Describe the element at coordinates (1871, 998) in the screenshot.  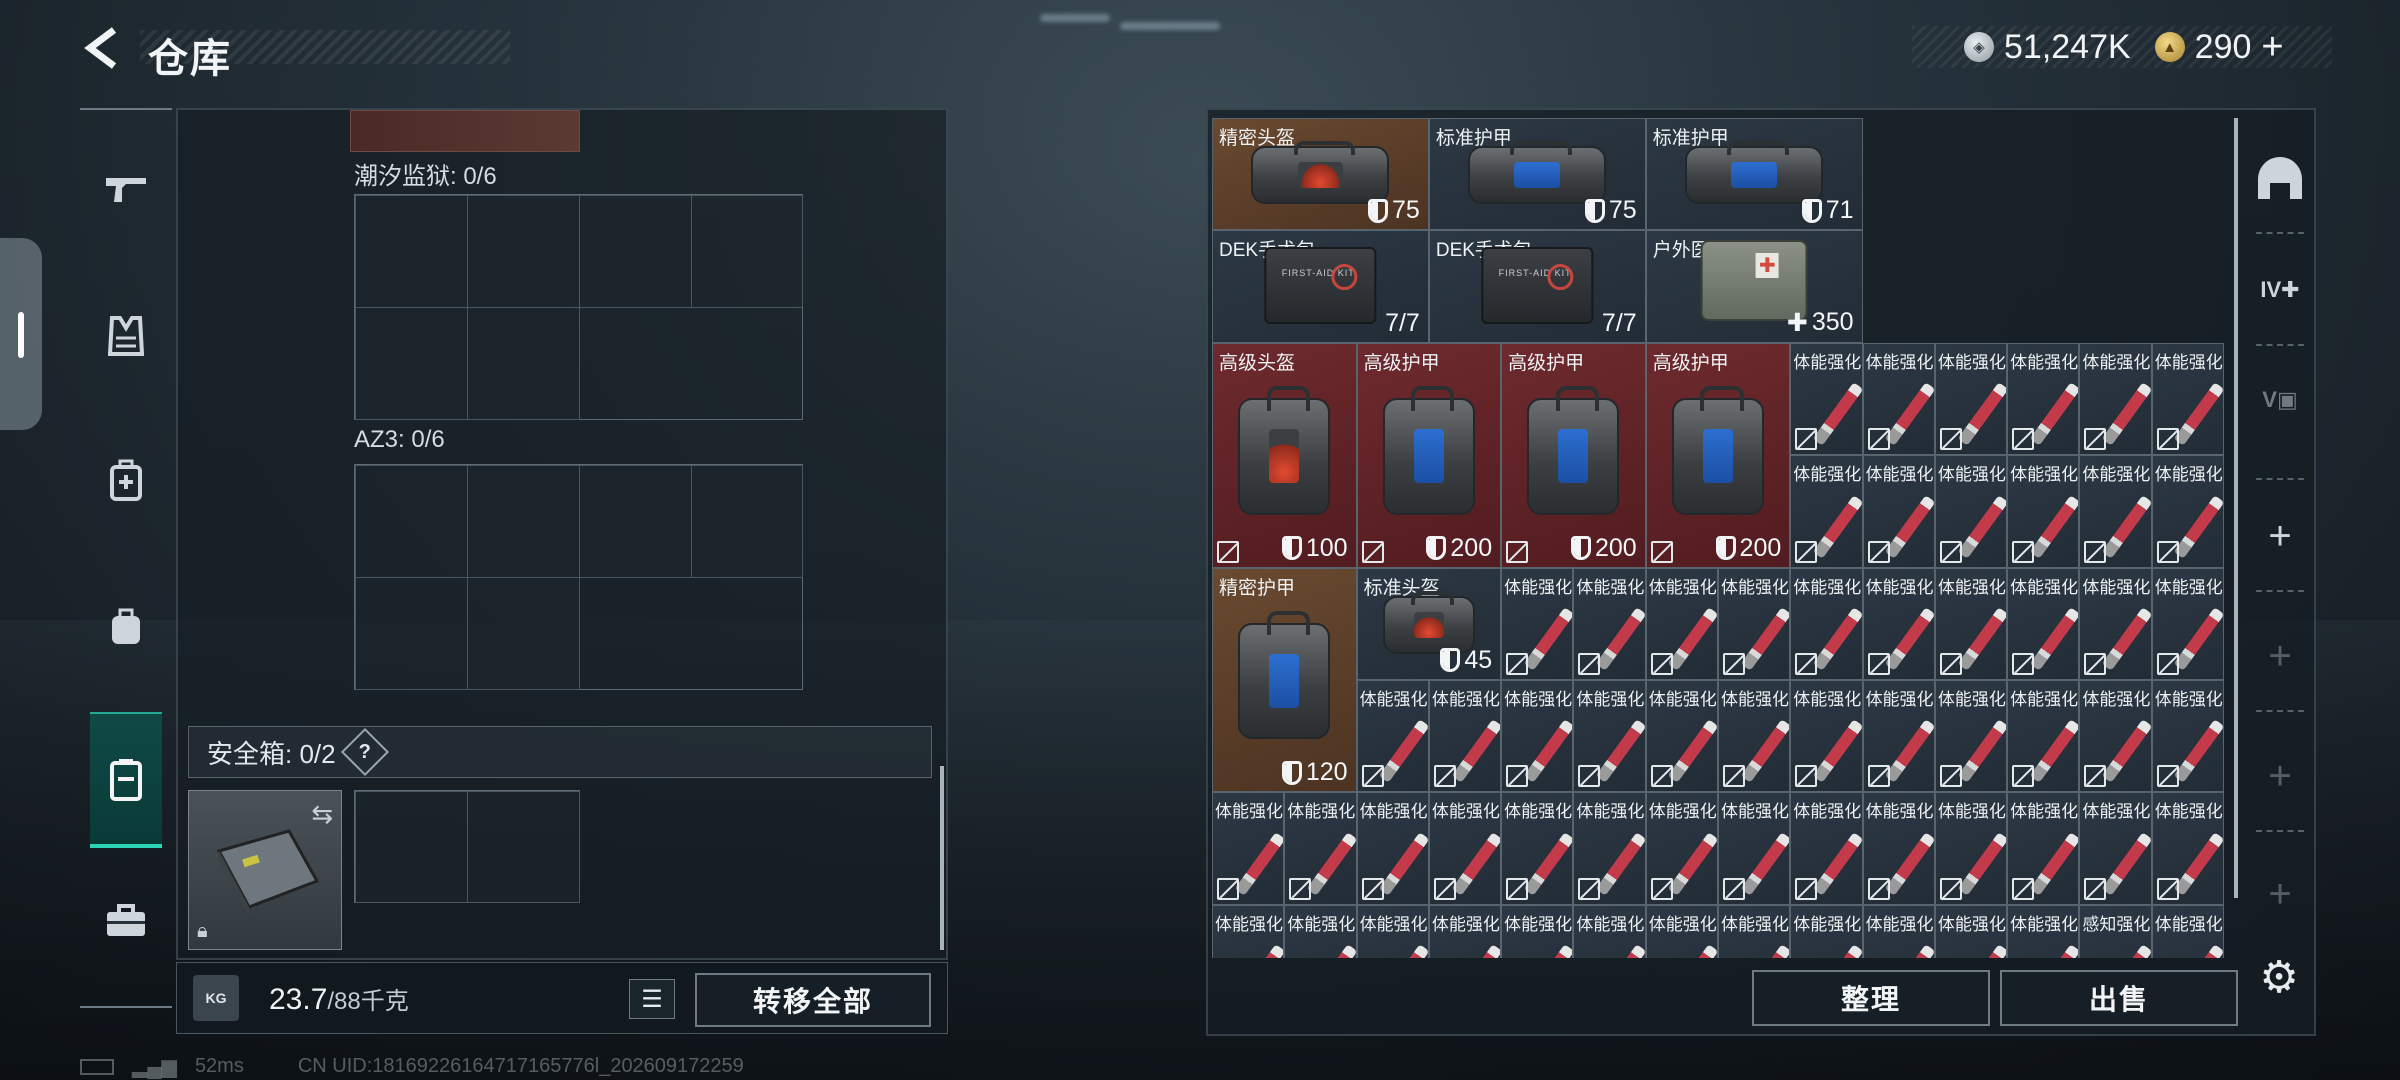
I see `sort-button: 整理` at that location.